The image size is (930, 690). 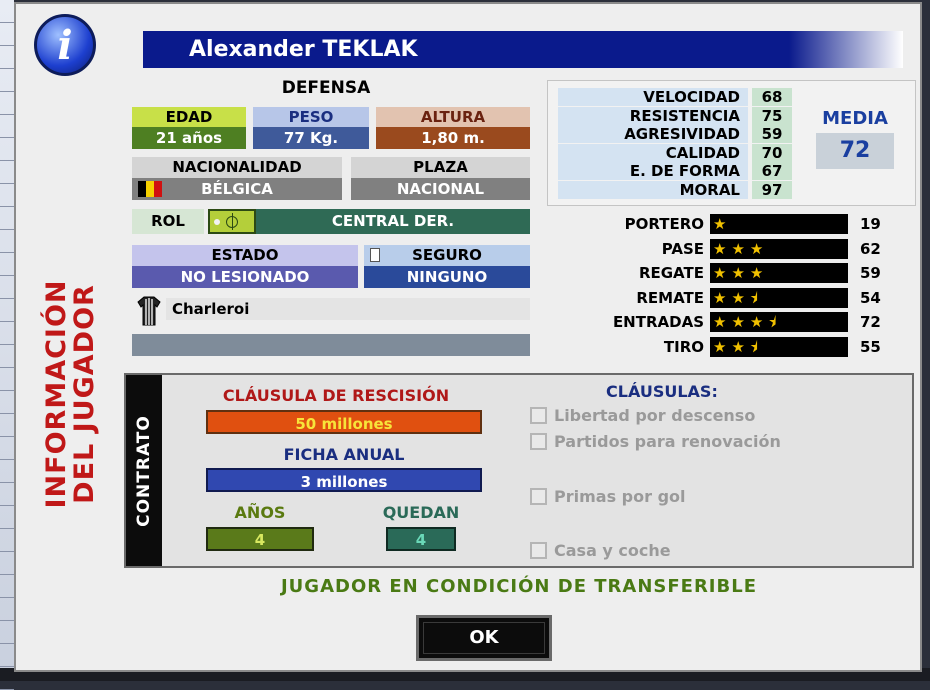 What do you see at coordinates (84, 394) in the screenshot?
I see `vertical-title-line2: DEL JUGADOR` at bounding box center [84, 394].